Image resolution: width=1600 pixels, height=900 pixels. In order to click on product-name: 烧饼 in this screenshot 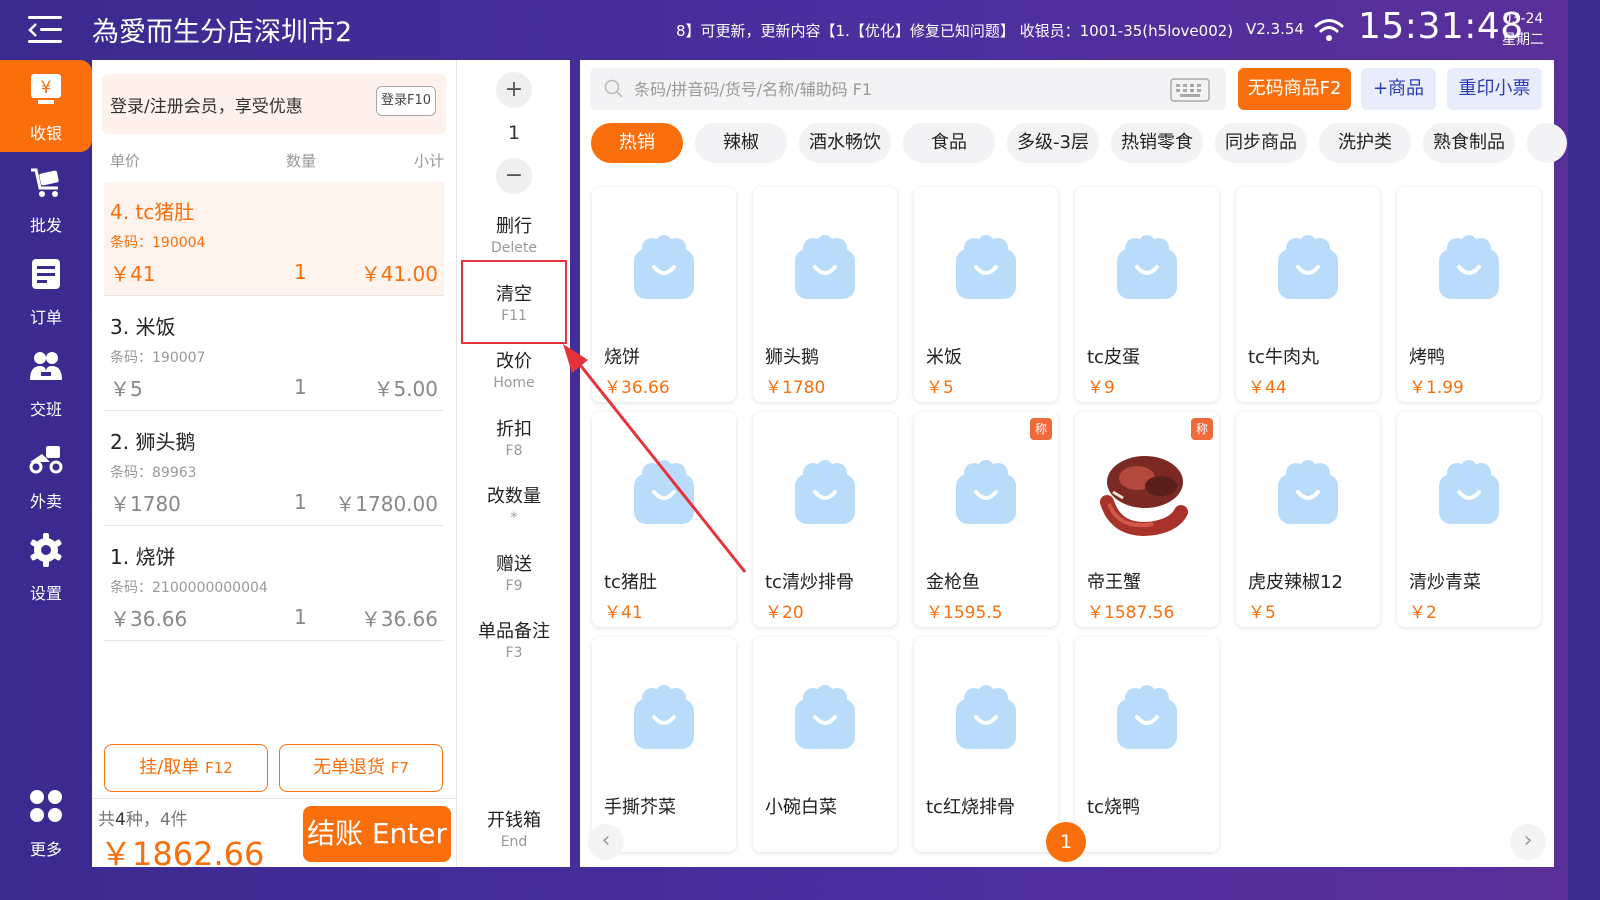, I will do `click(622, 357)`.